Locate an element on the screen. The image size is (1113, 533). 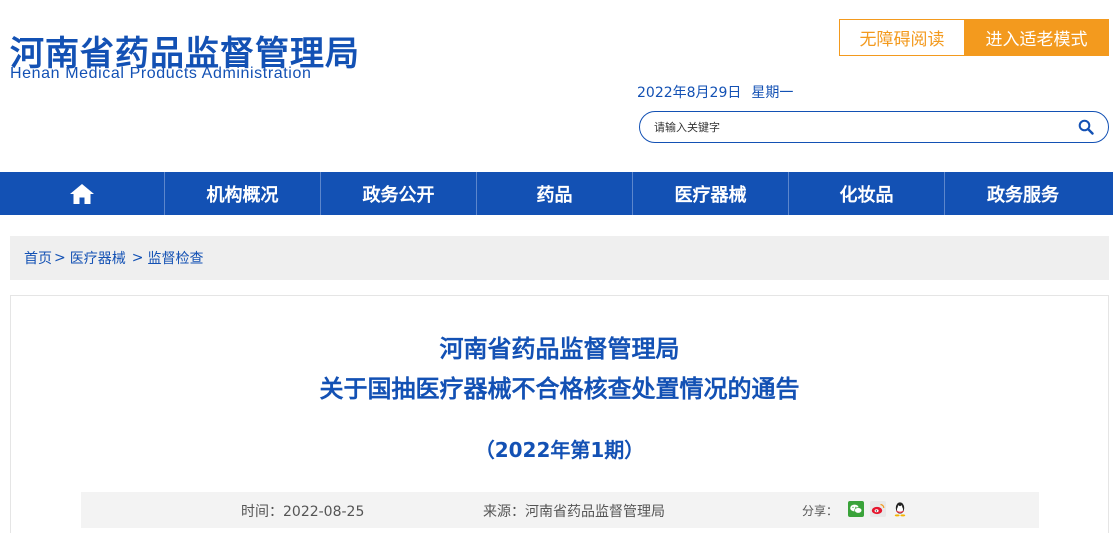
home-icon is located at coordinates (82, 193).